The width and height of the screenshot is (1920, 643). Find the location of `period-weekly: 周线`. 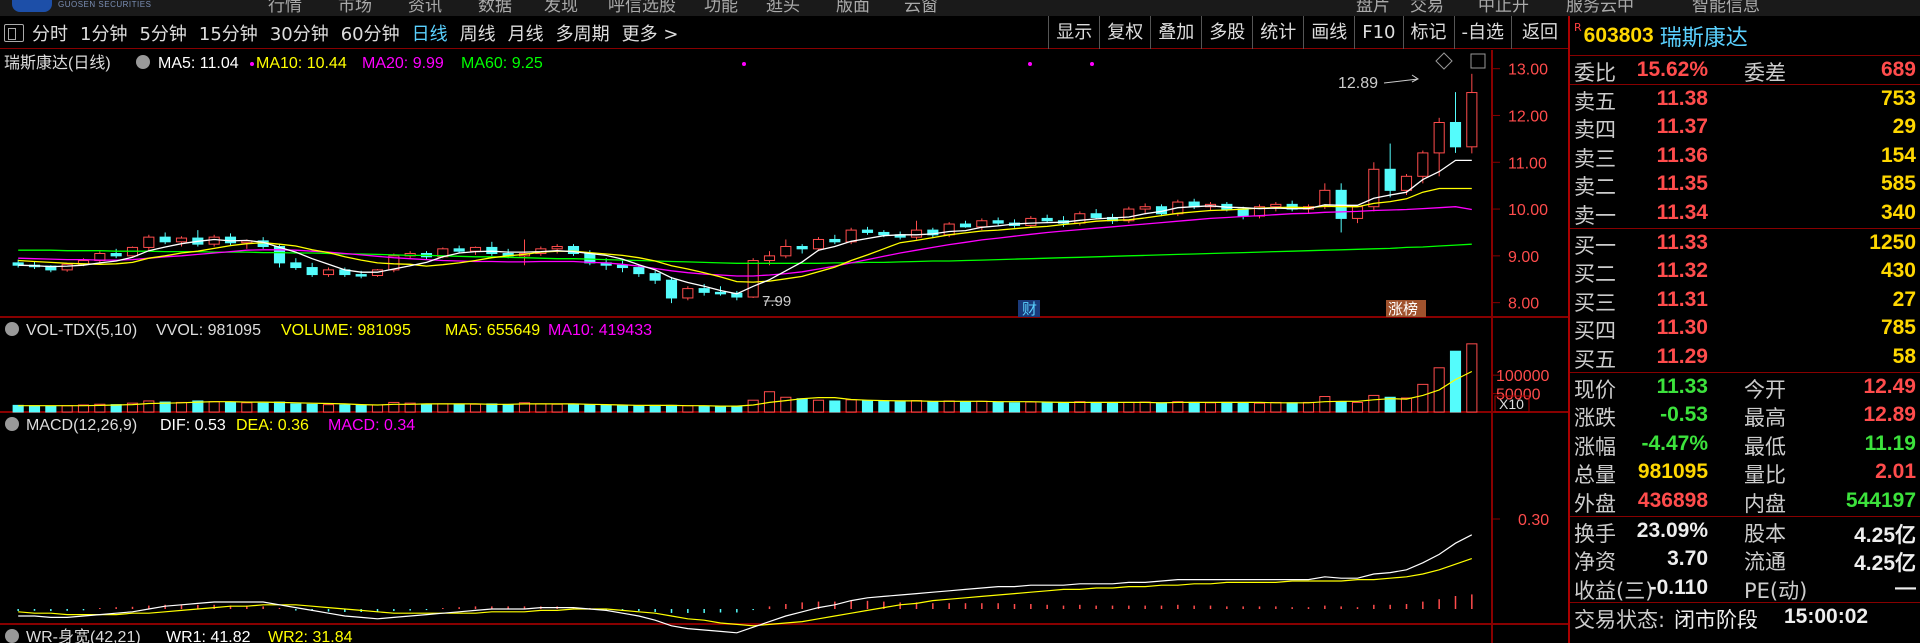

period-weekly: 周线 is located at coordinates (478, 33).